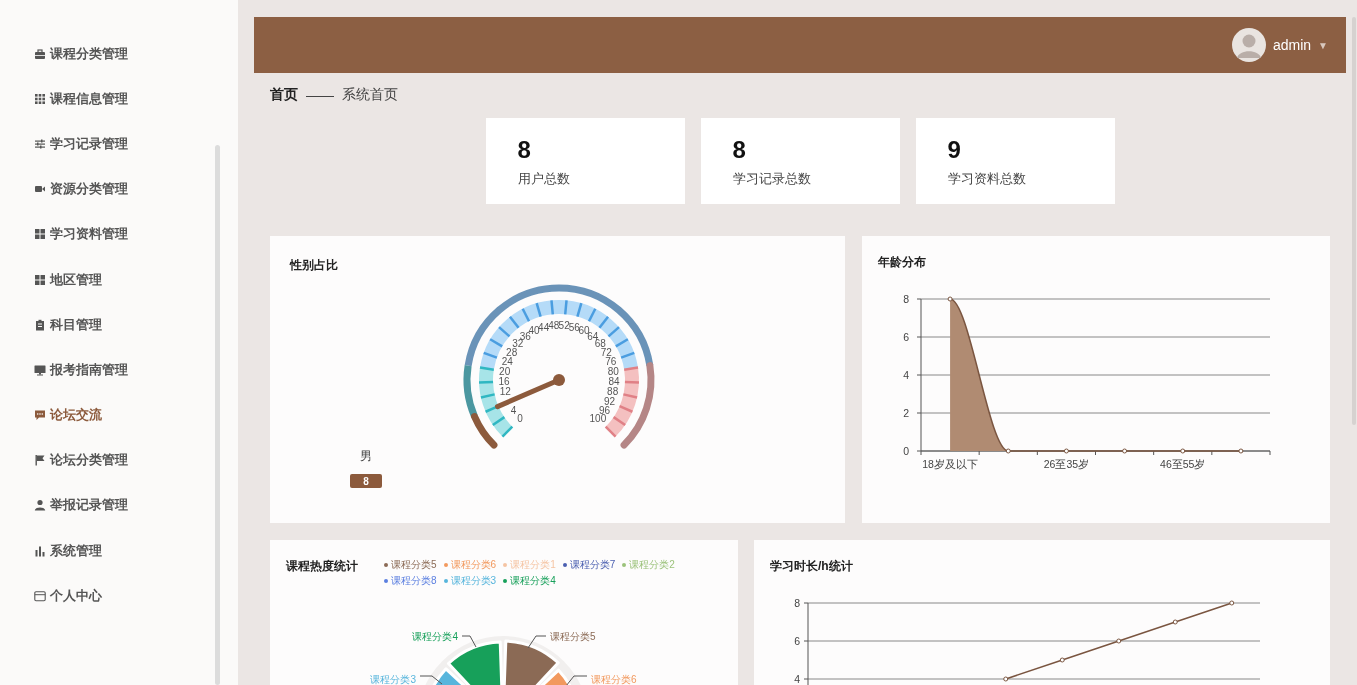  What do you see at coordinates (505, 371) in the screenshot?
I see `scale-label: 20` at bounding box center [505, 371].